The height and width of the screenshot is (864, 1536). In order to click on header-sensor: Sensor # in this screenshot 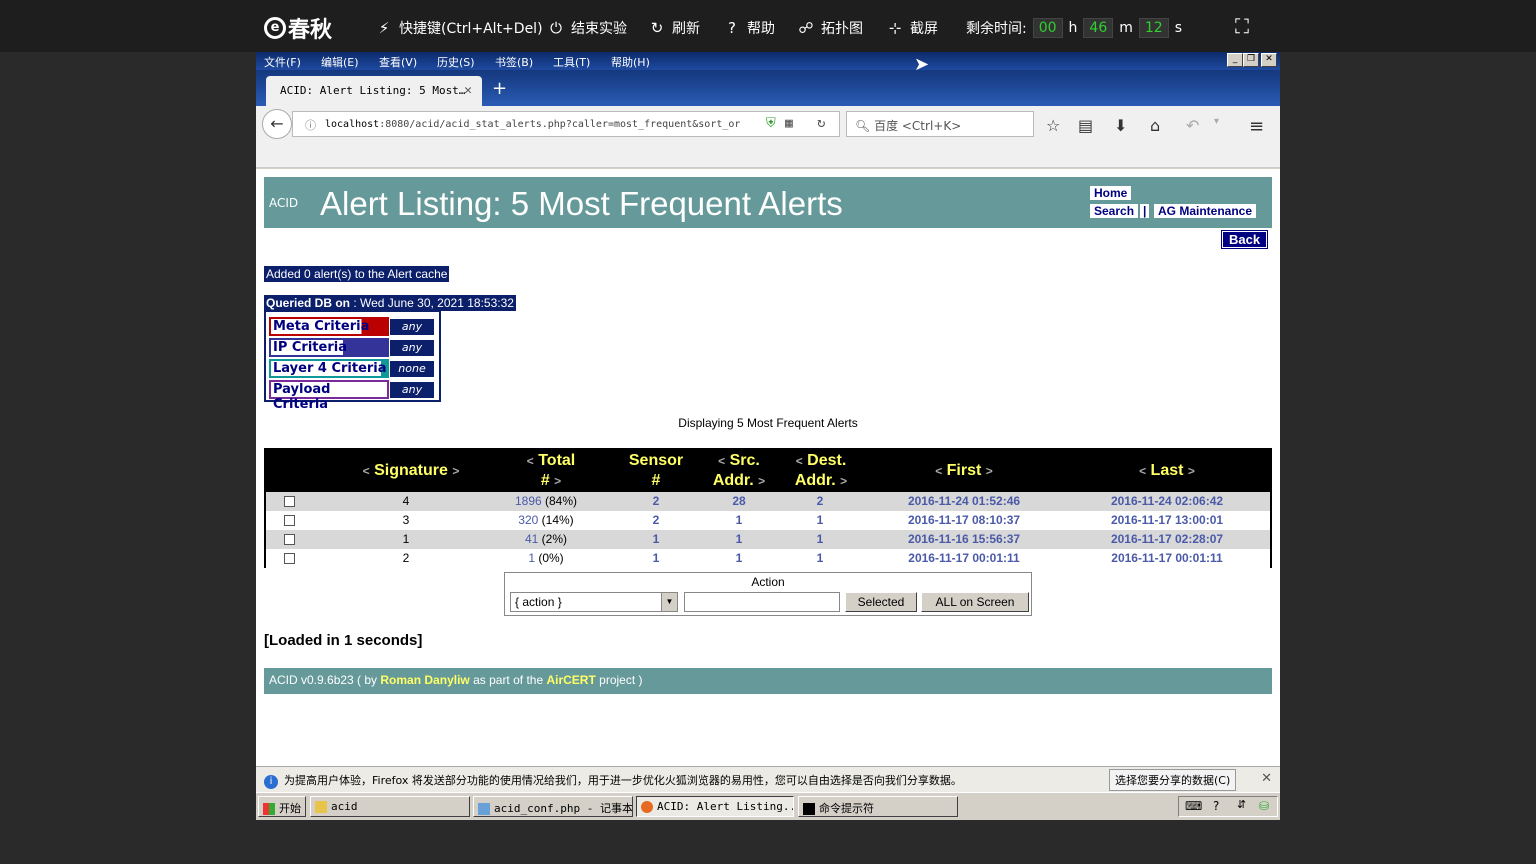, I will do `click(656, 471)`.